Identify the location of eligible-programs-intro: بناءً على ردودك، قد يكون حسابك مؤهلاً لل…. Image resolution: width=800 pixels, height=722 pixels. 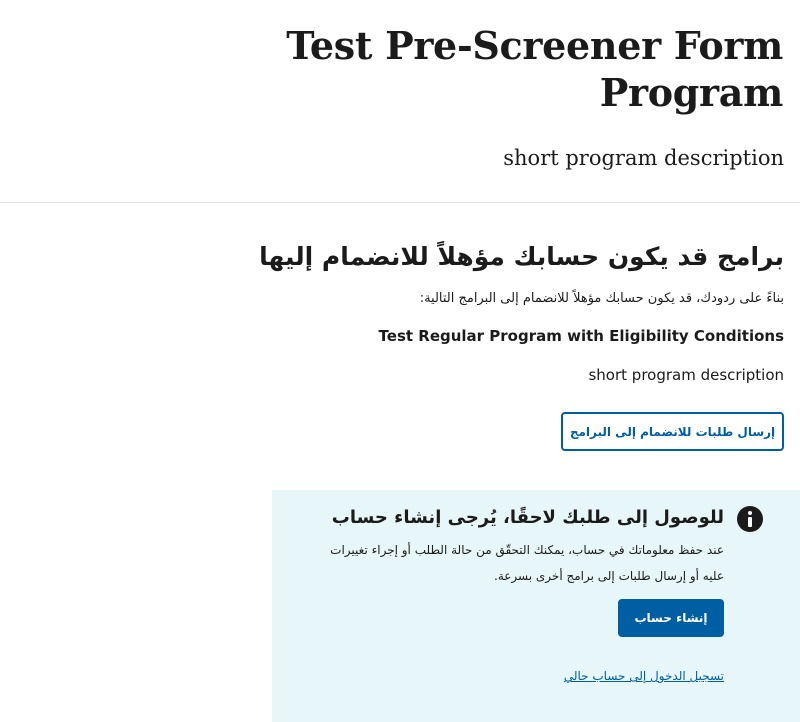
(601, 298).